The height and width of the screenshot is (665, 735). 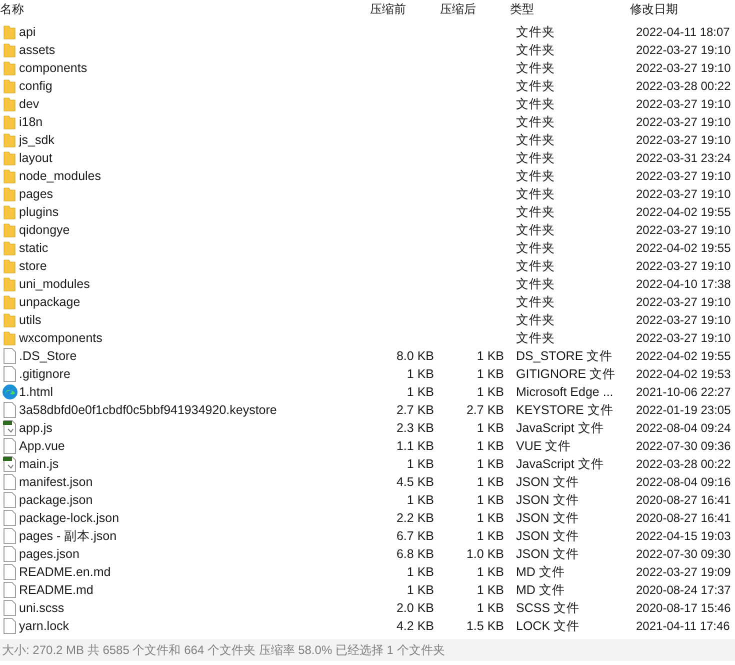 What do you see at coordinates (485, 410) in the screenshot?
I see `packed-size-cell-text: 2.7 KB` at bounding box center [485, 410].